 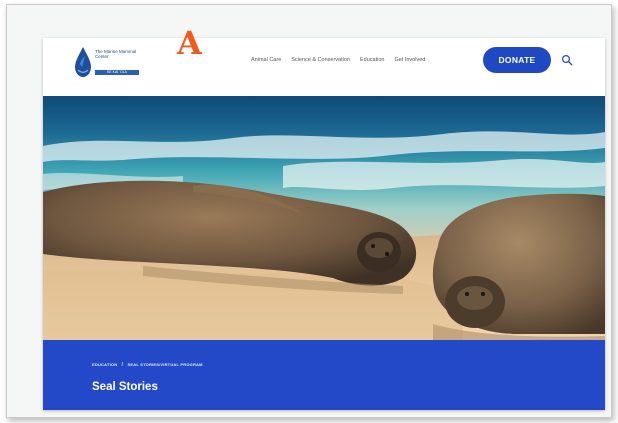 What do you see at coordinates (165, 364) in the screenshot?
I see `breadcrumb-item-current: SEAL STORIES/VIRTUAL PROGRAM` at bounding box center [165, 364].